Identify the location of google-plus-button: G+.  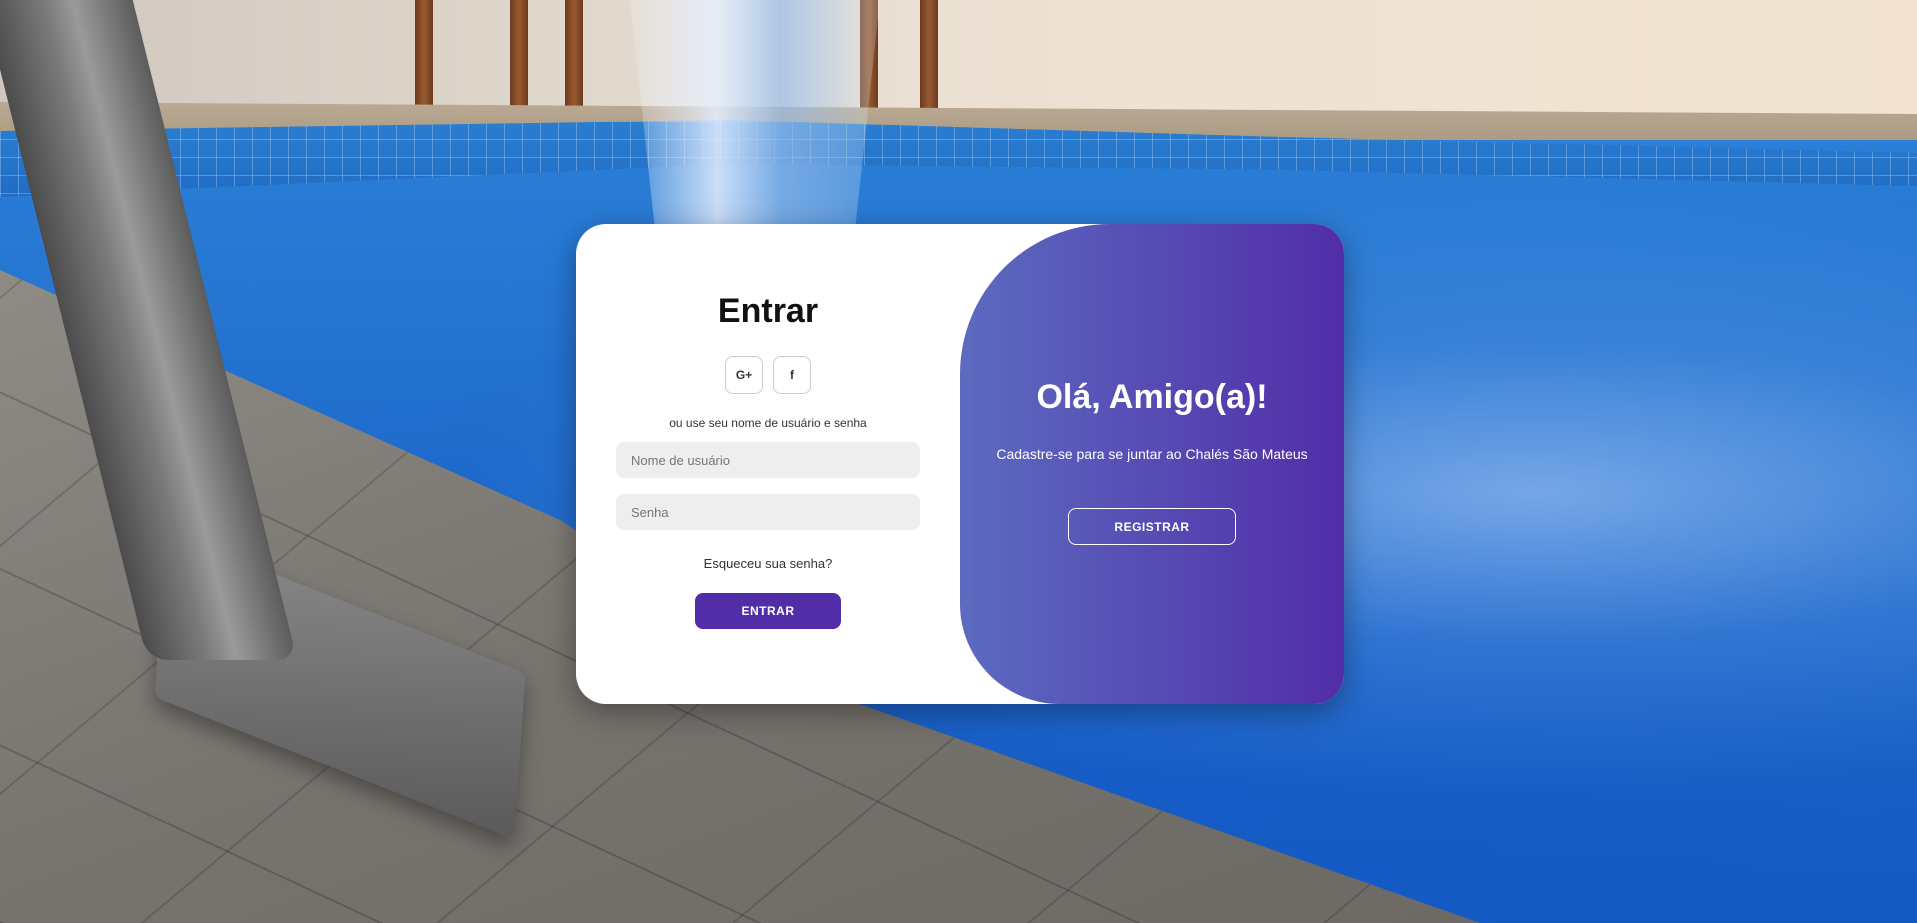
(744, 375).